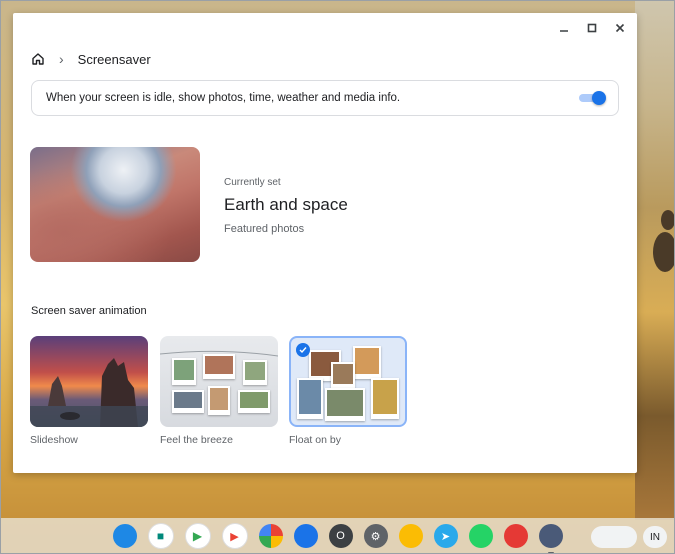  Describe the element at coordinates (234, 536) in the screenshot. I see `youtube-icon: ▶` at that location.